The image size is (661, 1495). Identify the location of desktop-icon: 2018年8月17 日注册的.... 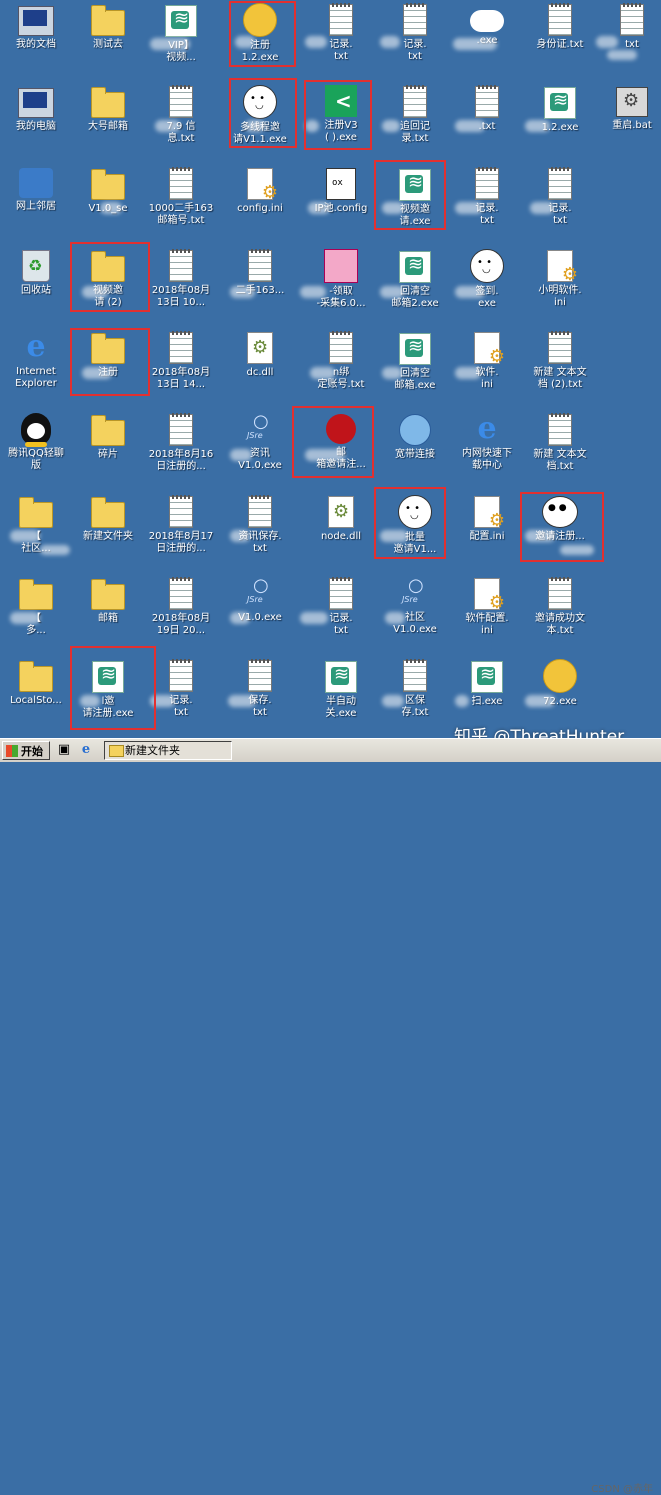
(181, 532).